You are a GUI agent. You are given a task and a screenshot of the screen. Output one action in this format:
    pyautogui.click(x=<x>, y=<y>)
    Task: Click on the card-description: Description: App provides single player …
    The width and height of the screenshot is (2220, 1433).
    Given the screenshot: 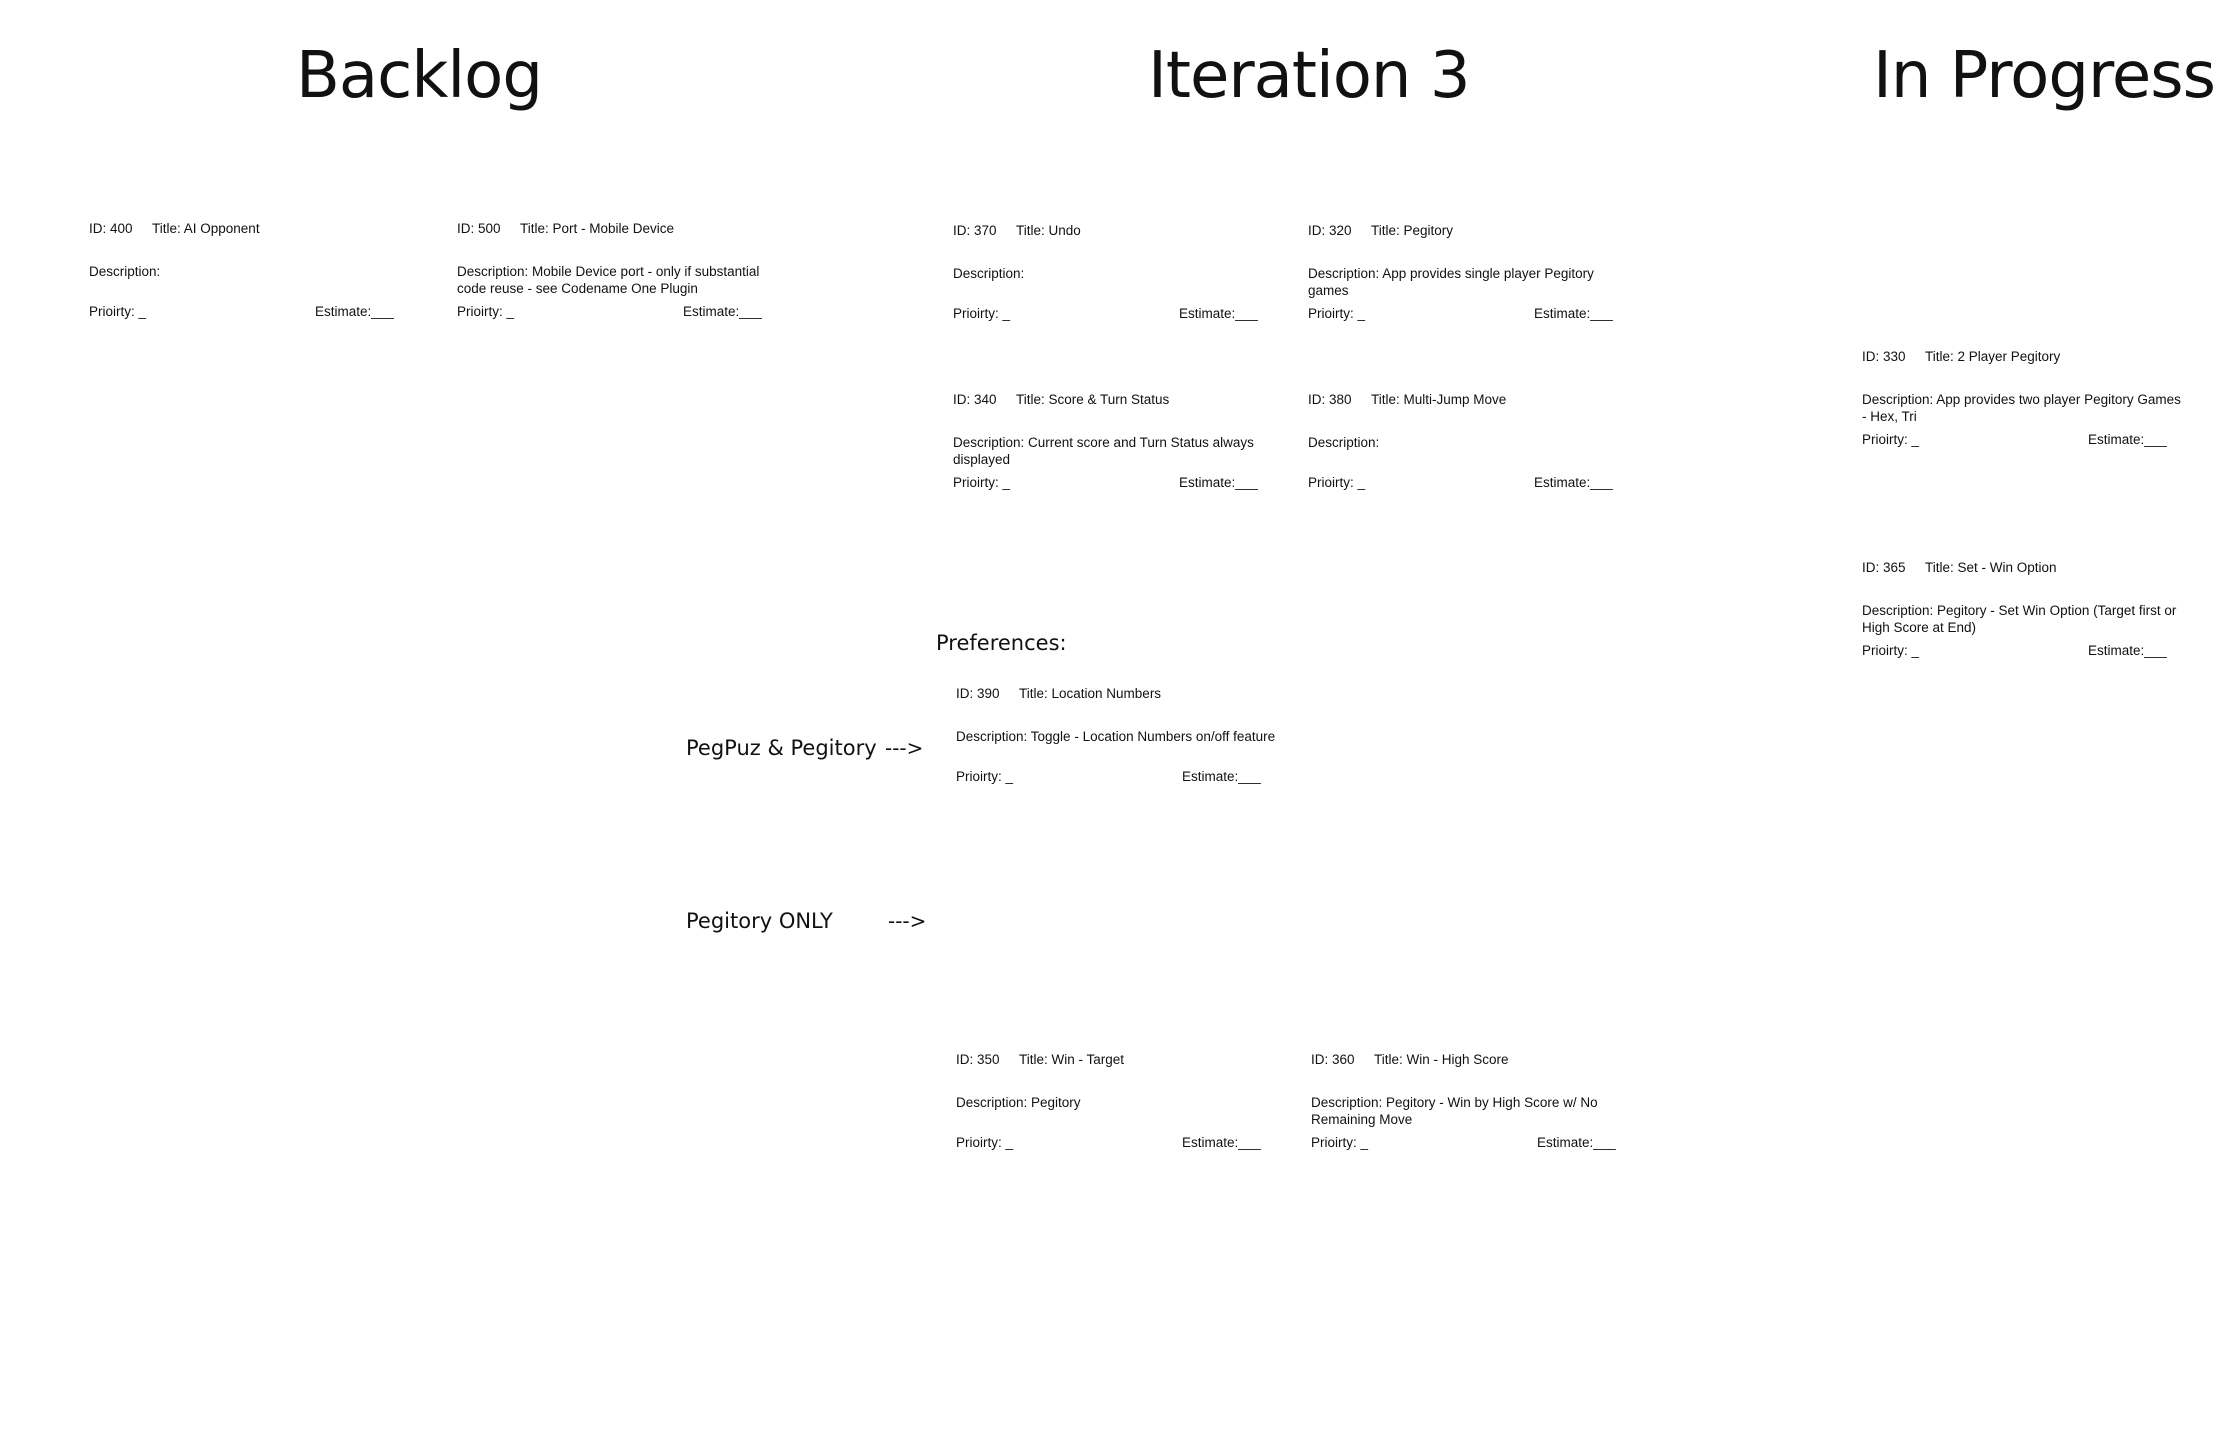 What is the action you would take?
    pyautogui.click(x=1451, y=282)
    